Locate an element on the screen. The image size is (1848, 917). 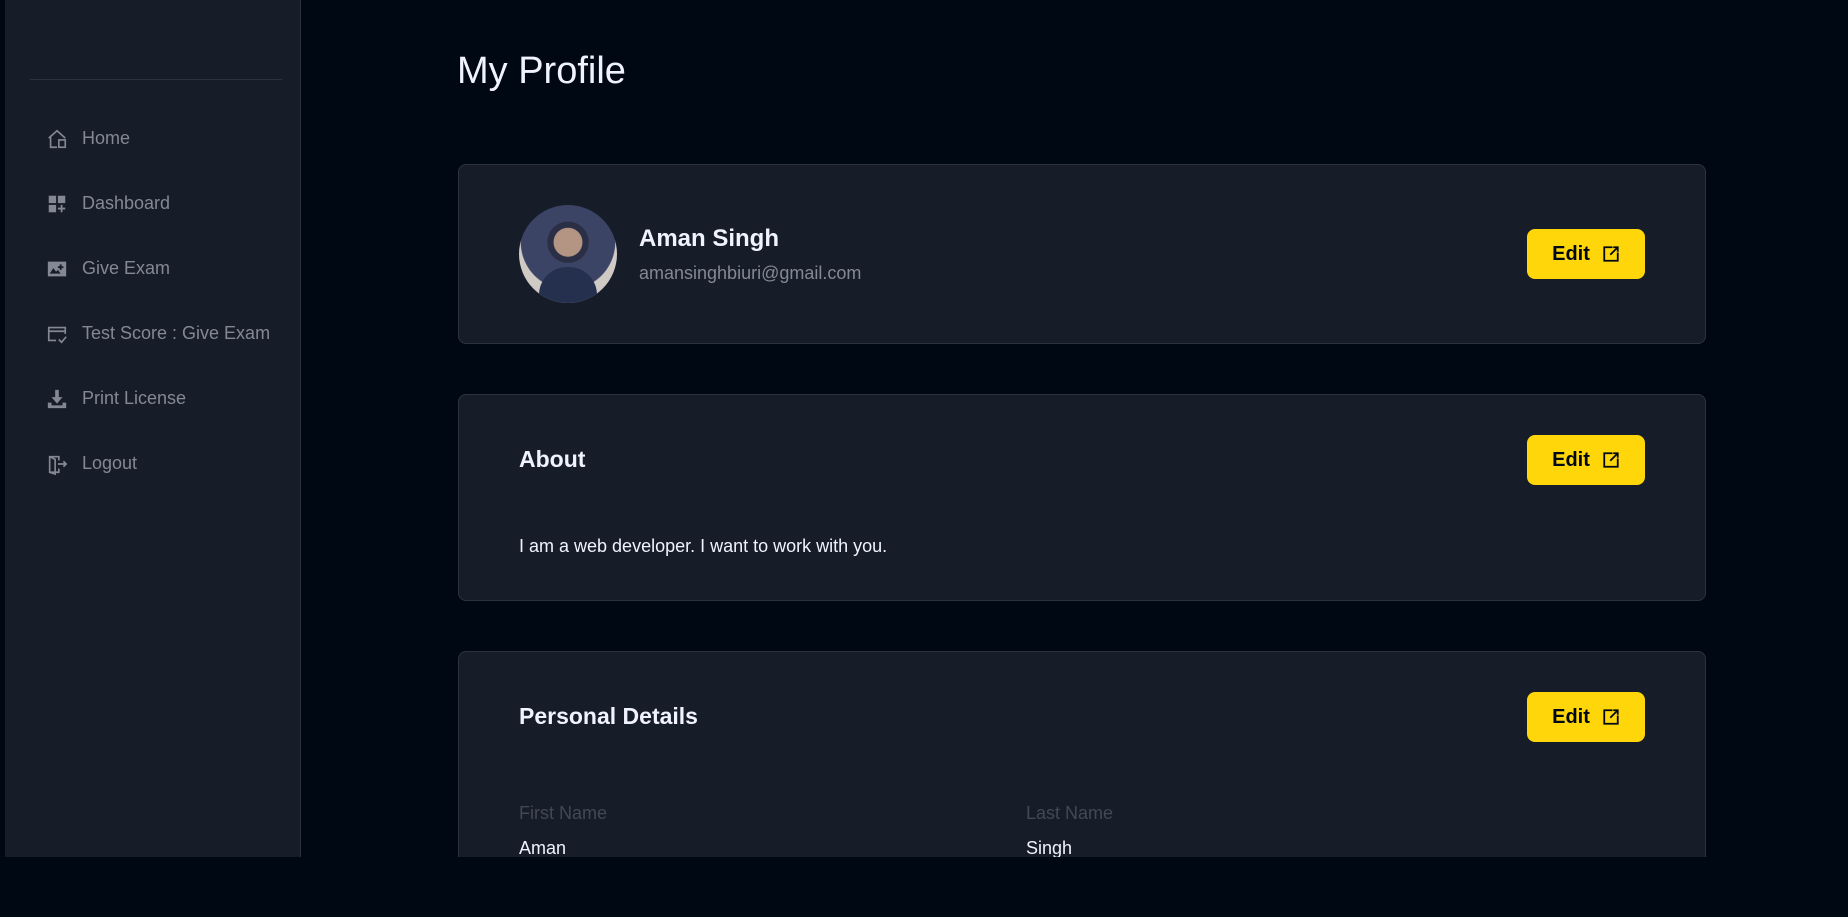
sidebar-item-label: Test Score : Give Exam is located at coordinates (176, 333).